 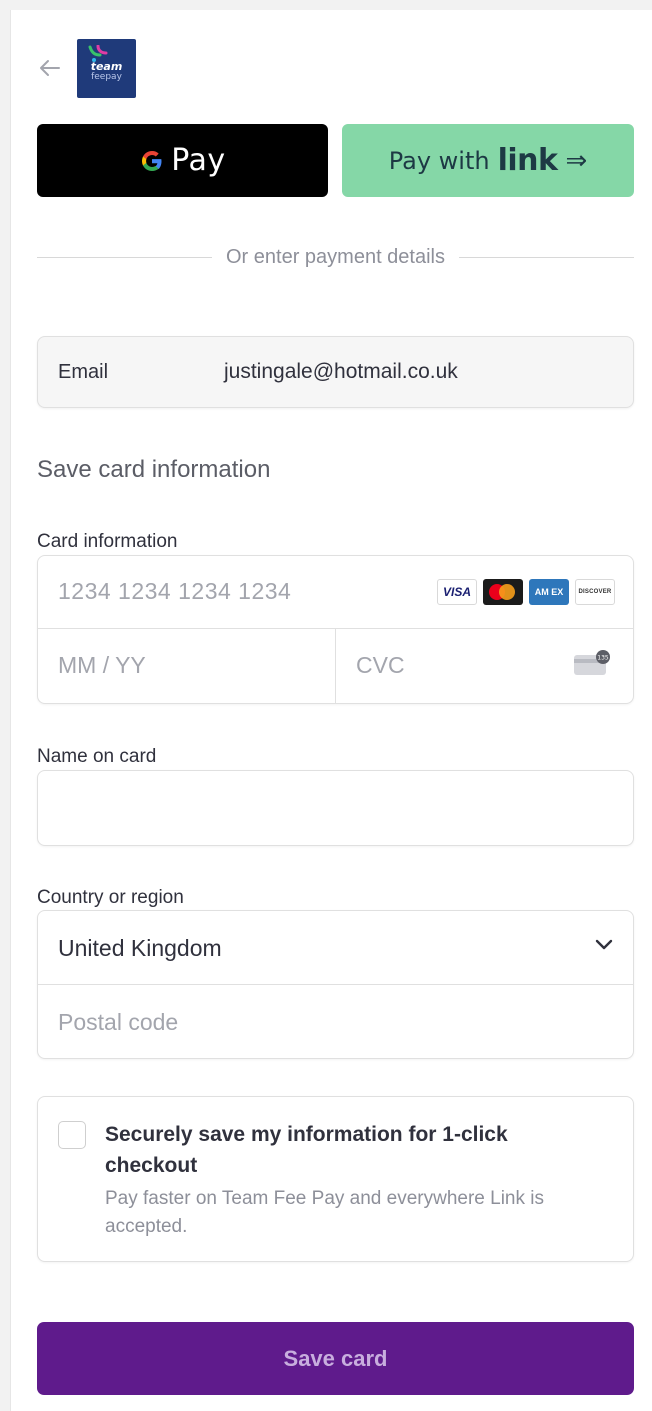 I want to click on country-group: United Kingdom Postal code, so click(x=335, y=984).